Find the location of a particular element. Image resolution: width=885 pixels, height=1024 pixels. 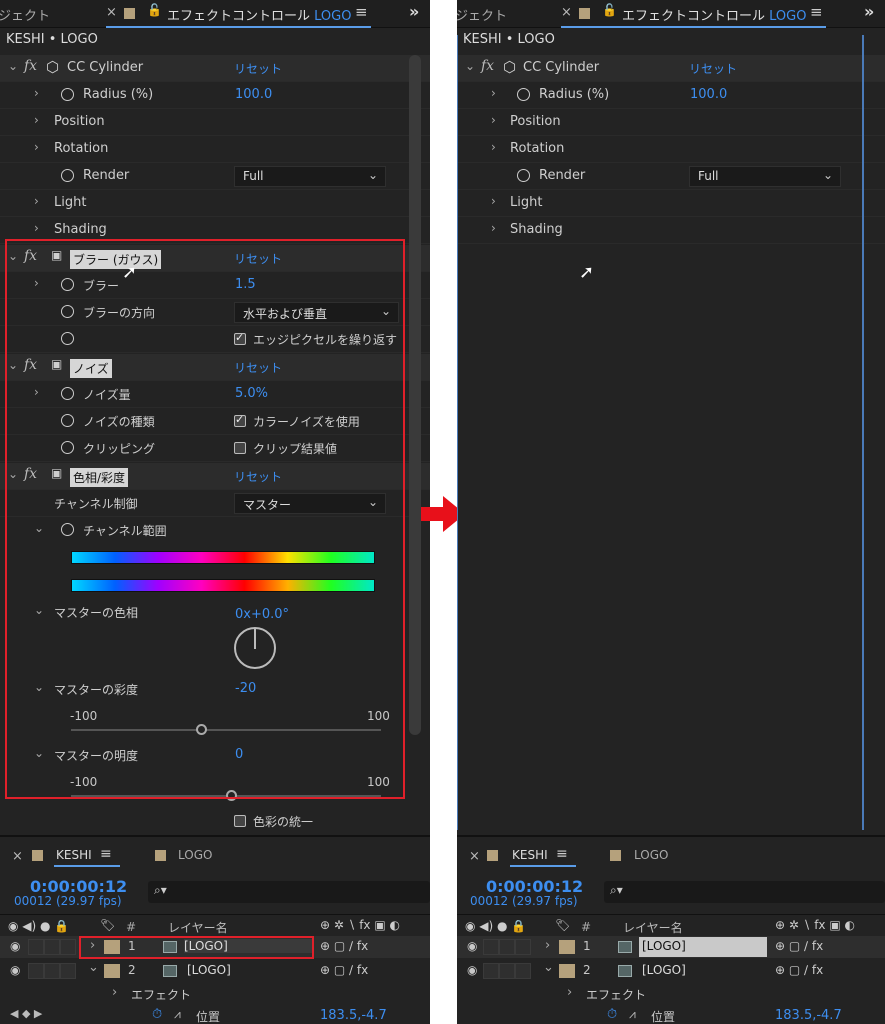

position-row: ⏱ ⩘ 位置 183.5,-4.7 is located at coordinates (671, 1014).